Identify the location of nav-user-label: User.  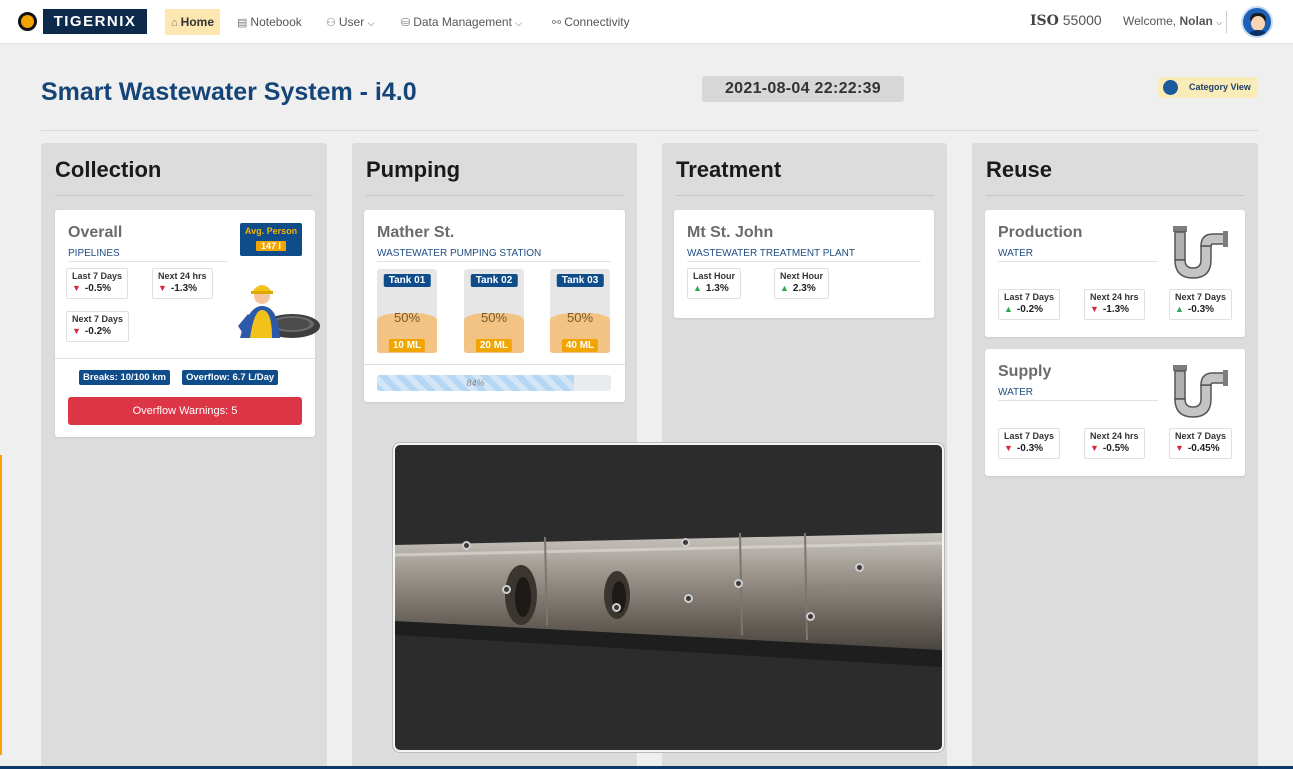
(351, 22).